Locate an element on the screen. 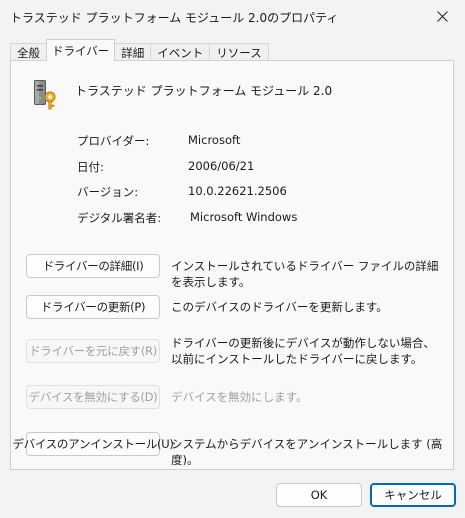  tab-driver: ドライバー is located at coordinates (81, 50).